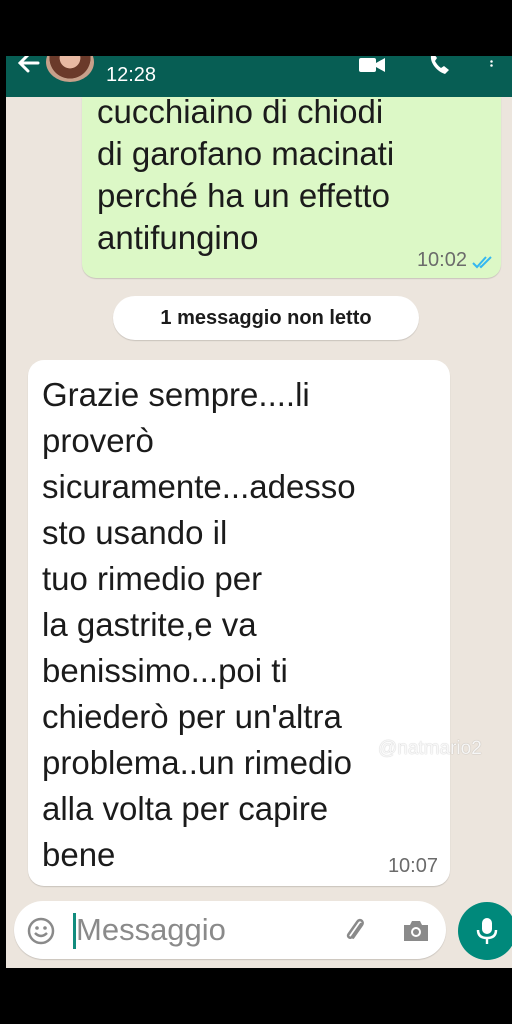  What do you see at coordinates (356, 931) in the screenshot?
I see `paperclip-icon` at bounding box center [356, 931].